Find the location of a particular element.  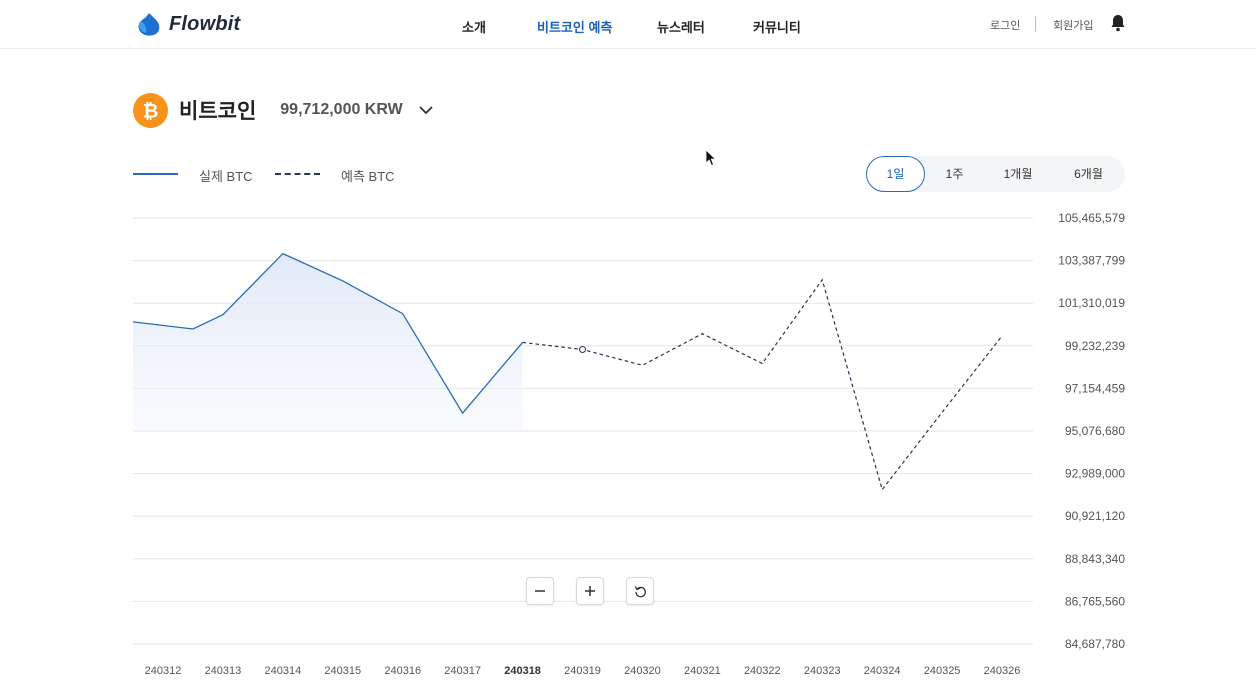

y-tick-label: 92,989,000 is located at coordinates (1095, 474).